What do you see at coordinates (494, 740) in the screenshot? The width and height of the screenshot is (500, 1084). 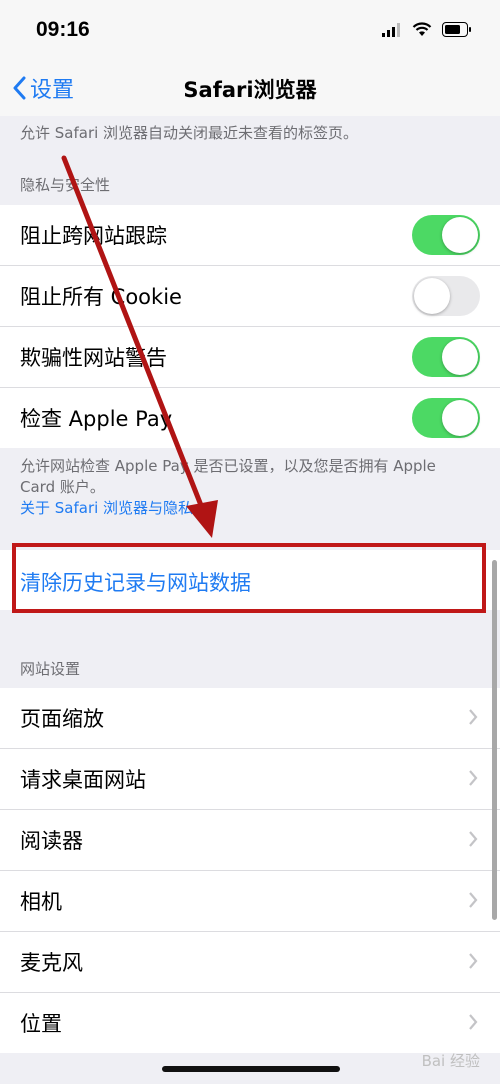 I see `scrollbar` at bounding box center [494, 740].